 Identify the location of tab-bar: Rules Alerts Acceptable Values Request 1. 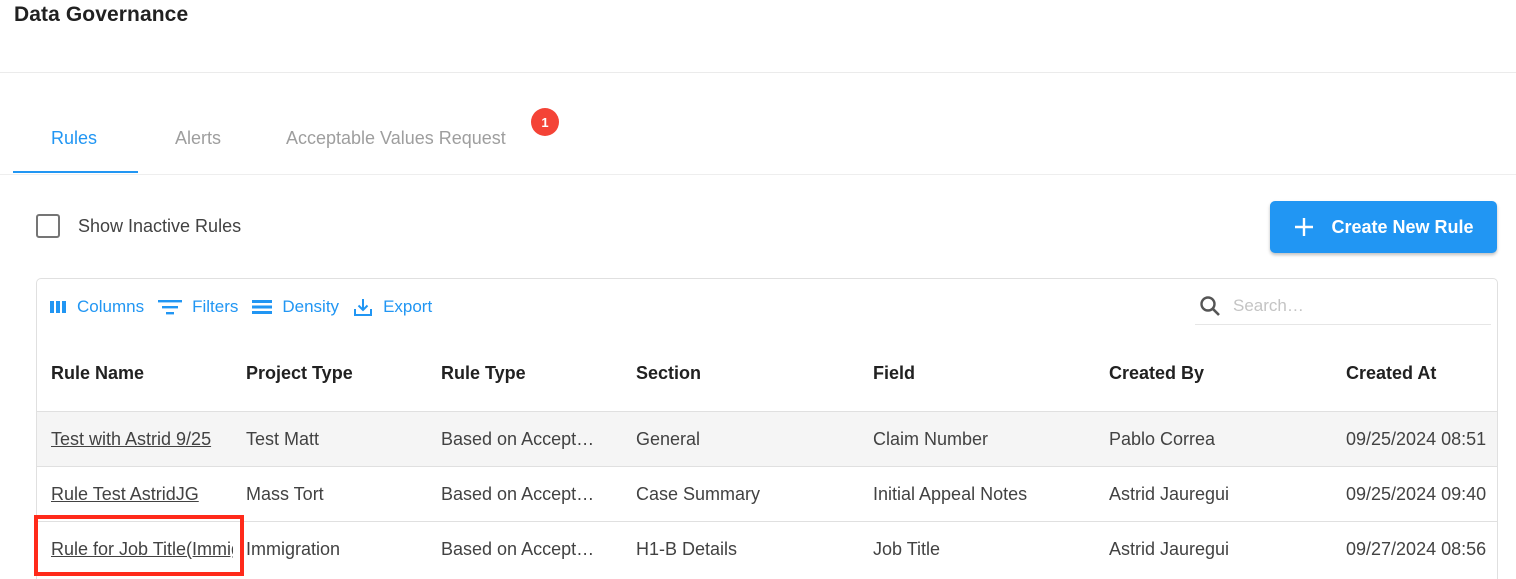
(290, 141).